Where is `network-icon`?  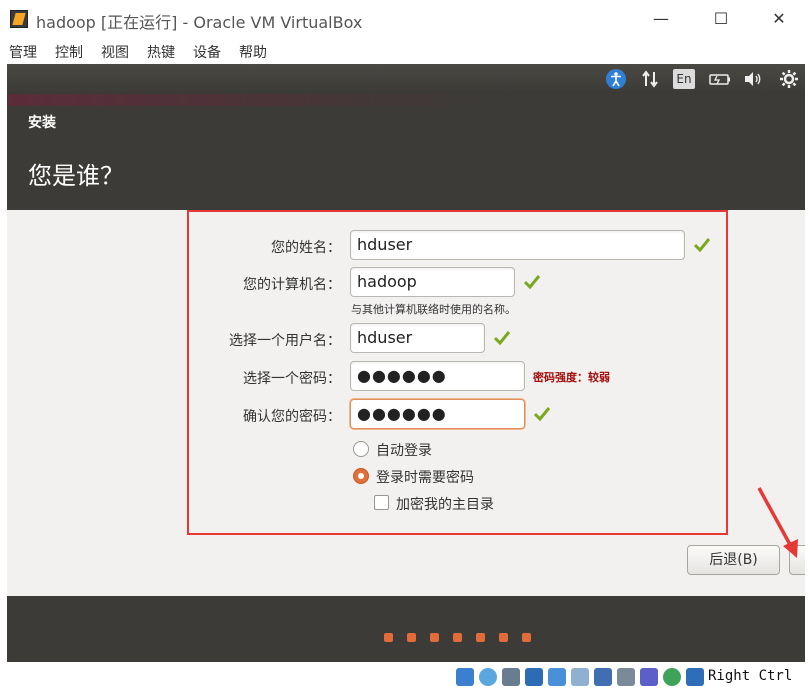
network-icon is located at coordinates (650, 79).